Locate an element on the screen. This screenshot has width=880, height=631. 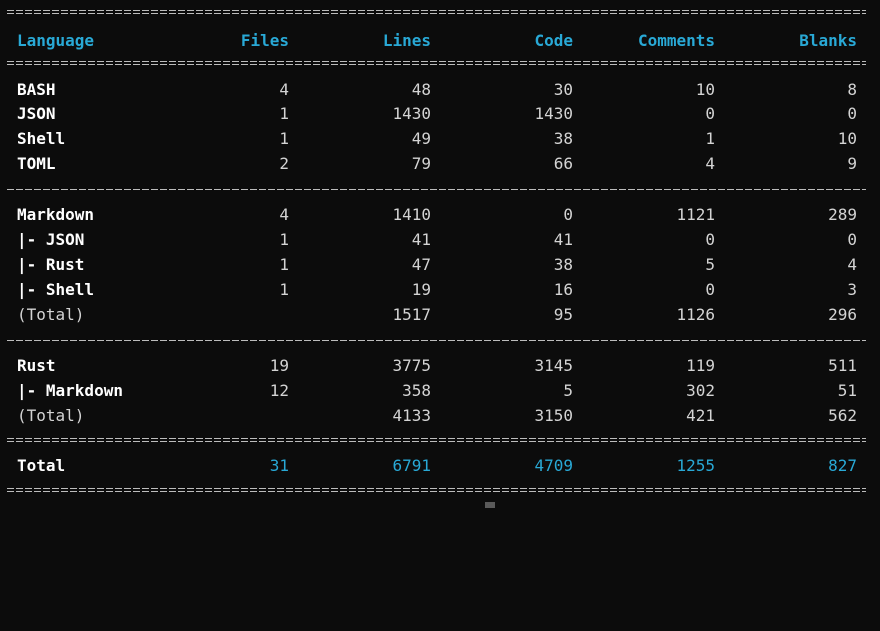
row-lines: 49 is located at coordinates (421, 138).